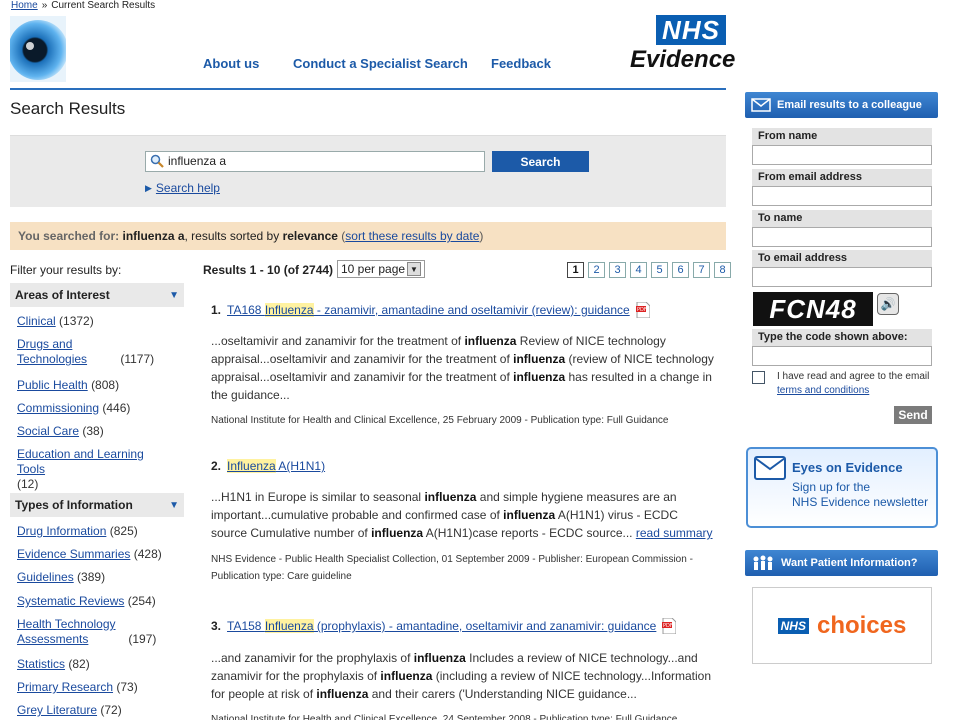  What do you see at coordinates (481, 236) in the screenshot?
I see `summary-close-paren: )` at bounding box center [481, 236].